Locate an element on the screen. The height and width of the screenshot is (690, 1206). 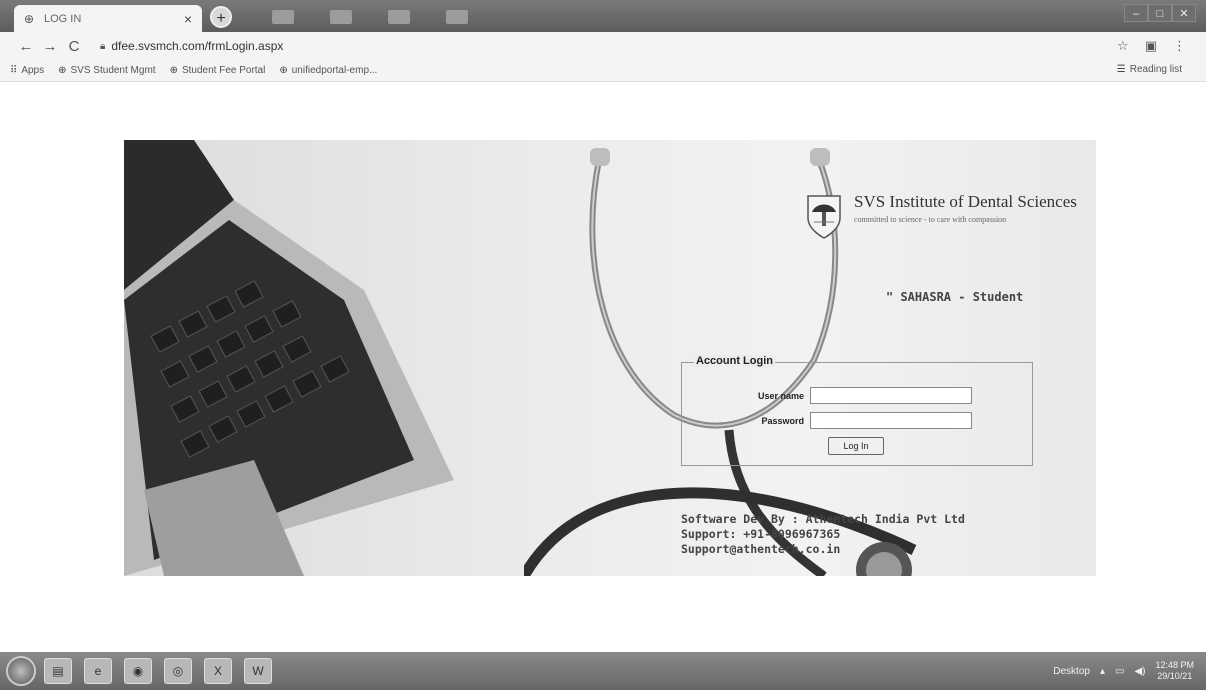
document-app-icon: W is located at coordinates (258, 671).